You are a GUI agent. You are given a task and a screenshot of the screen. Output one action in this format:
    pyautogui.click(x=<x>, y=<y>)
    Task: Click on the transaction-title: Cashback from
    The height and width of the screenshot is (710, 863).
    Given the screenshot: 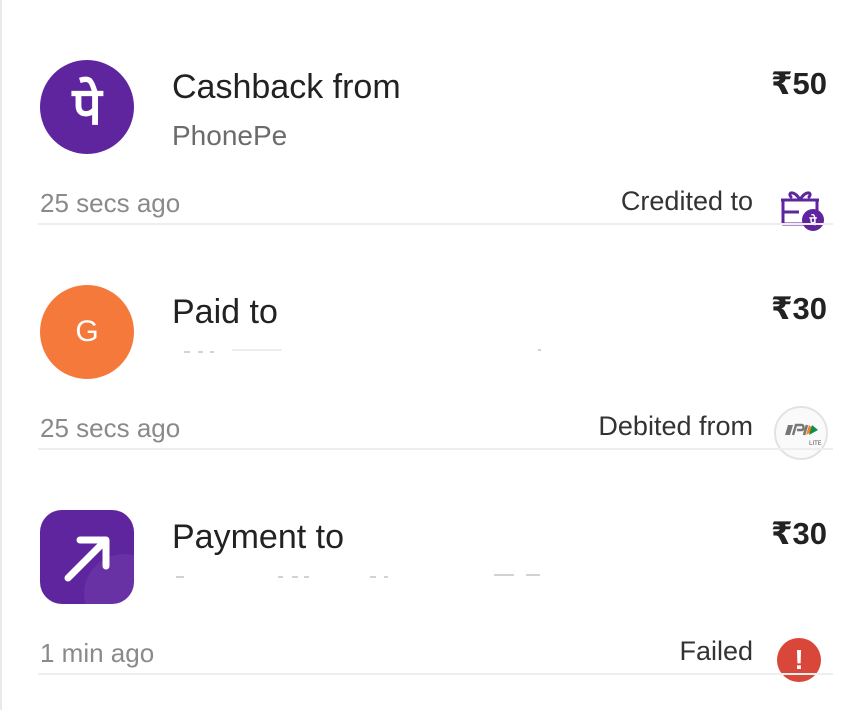 What is the action you would take?
    pyautogui.click(x=286, y=87)
    